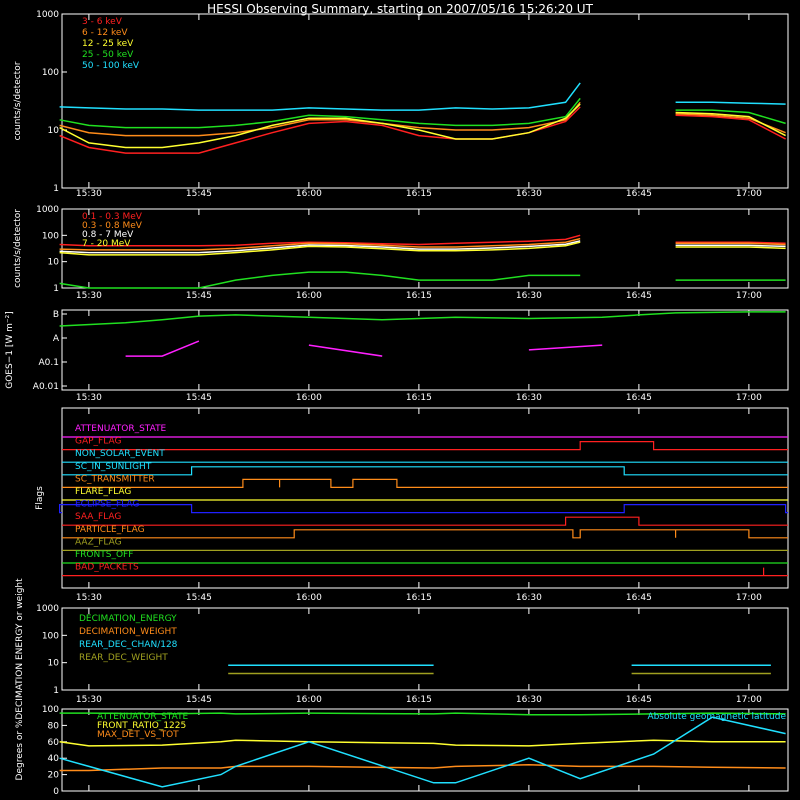  What do you see at coordinates (47, 609) in the screenshot?
I see `decimation-ytick-label: 1000` at bounding box center [47, 609].